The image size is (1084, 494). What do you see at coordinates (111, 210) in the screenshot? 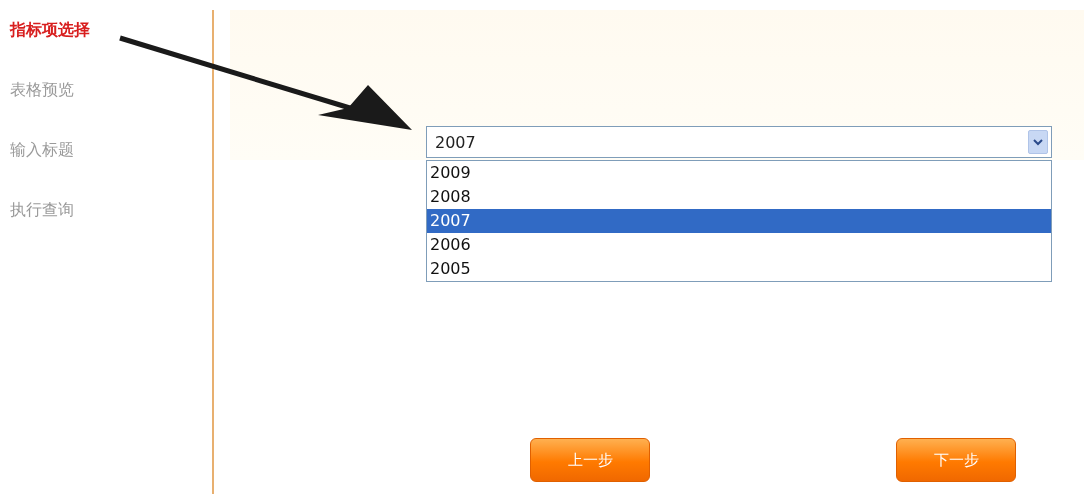
I see `step-item: 执行查询` at bounding box center [111, 210].